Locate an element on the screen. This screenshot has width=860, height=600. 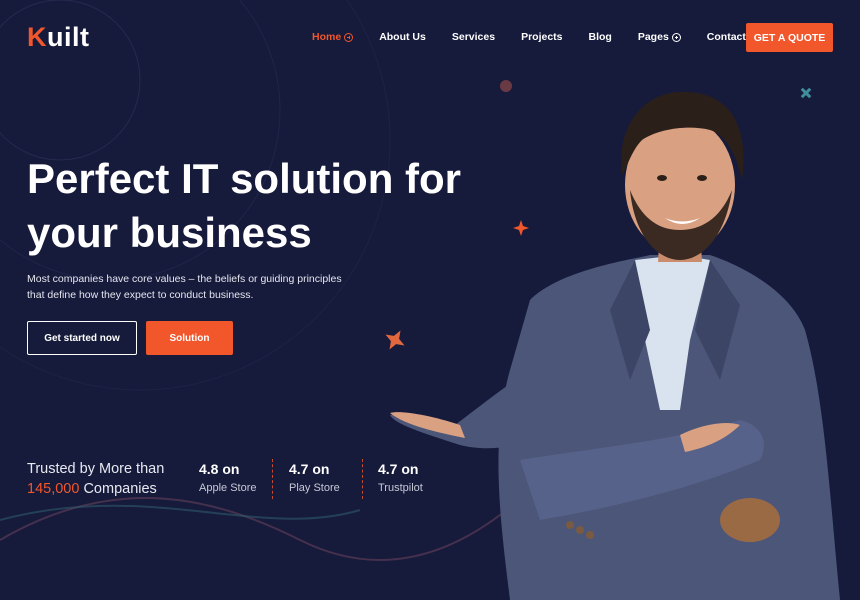
rating-value: 4.7 on is located at coordinates (309, 469).